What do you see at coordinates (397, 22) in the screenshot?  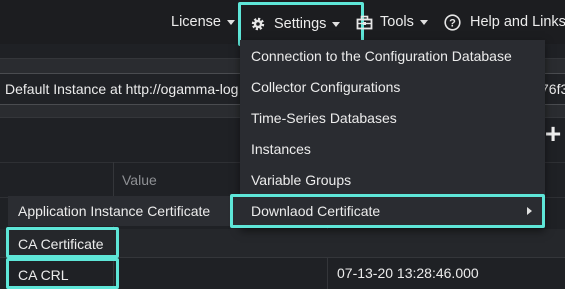 I see `tools-label: Tools` at bounding box center [397, 22].